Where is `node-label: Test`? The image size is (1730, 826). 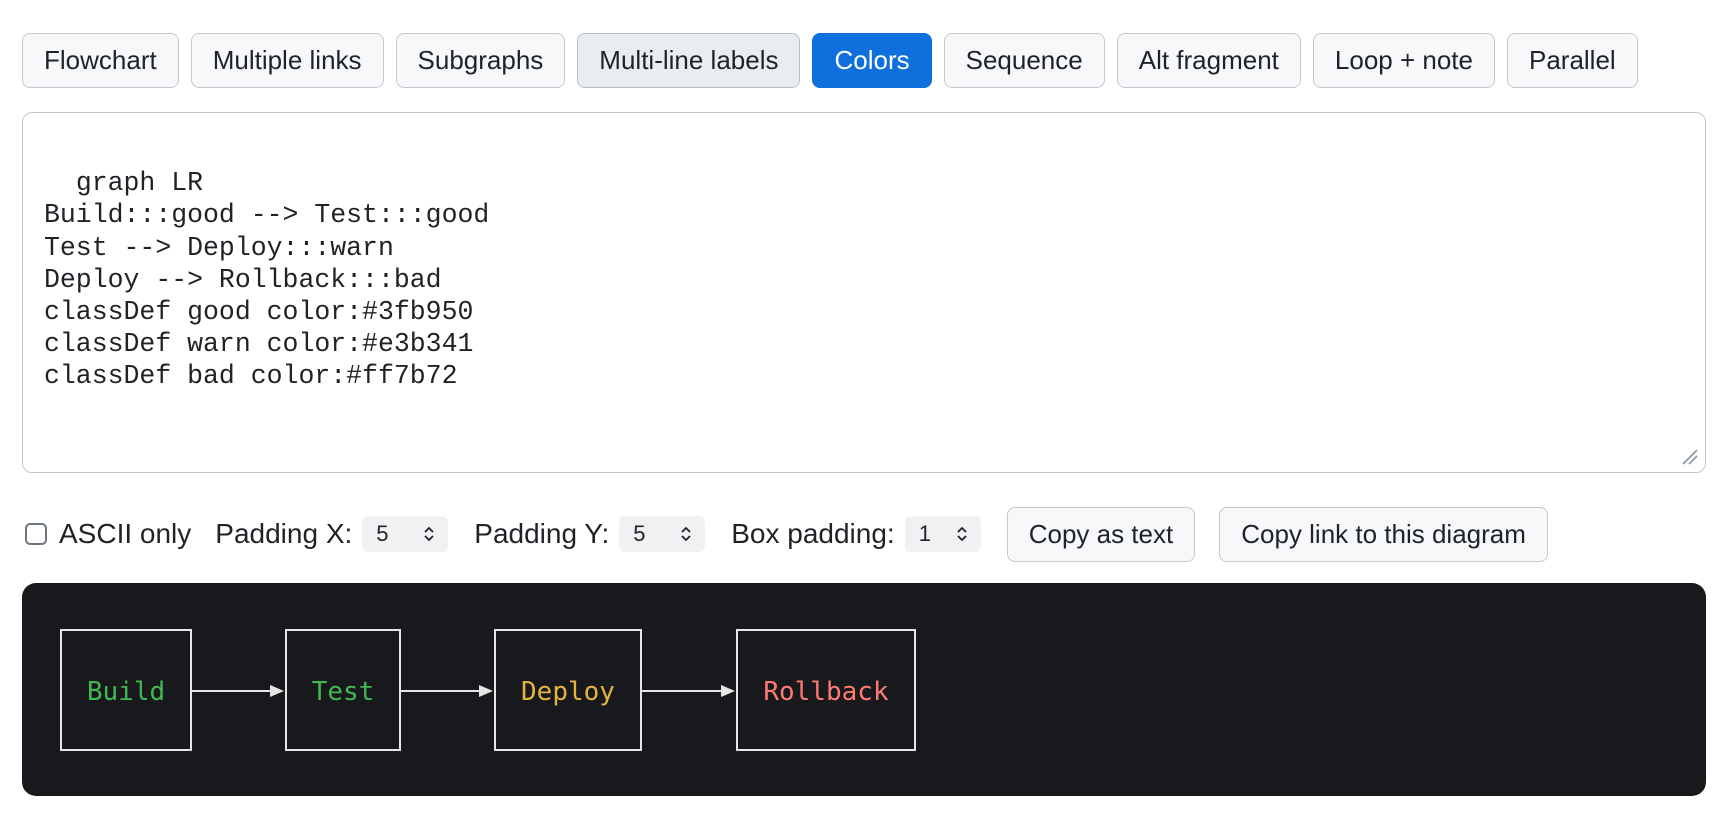
node-label: Test is located at coordinates (343, 692).